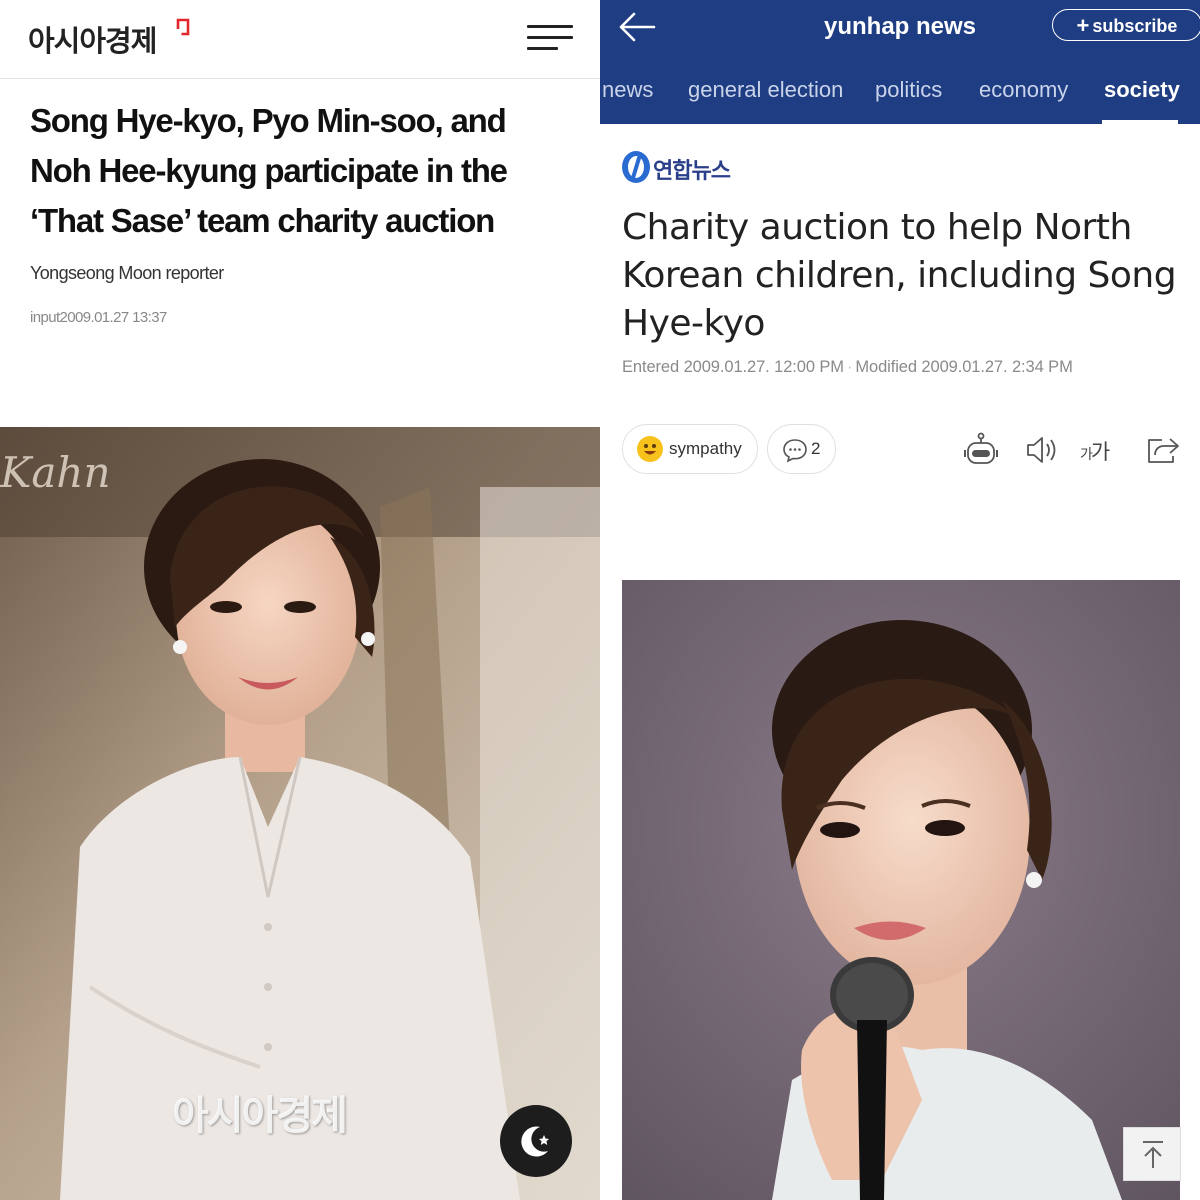 This screenshot has height=1200, width=1200. I want to click on moon-star-icon, so click(535, 1141).